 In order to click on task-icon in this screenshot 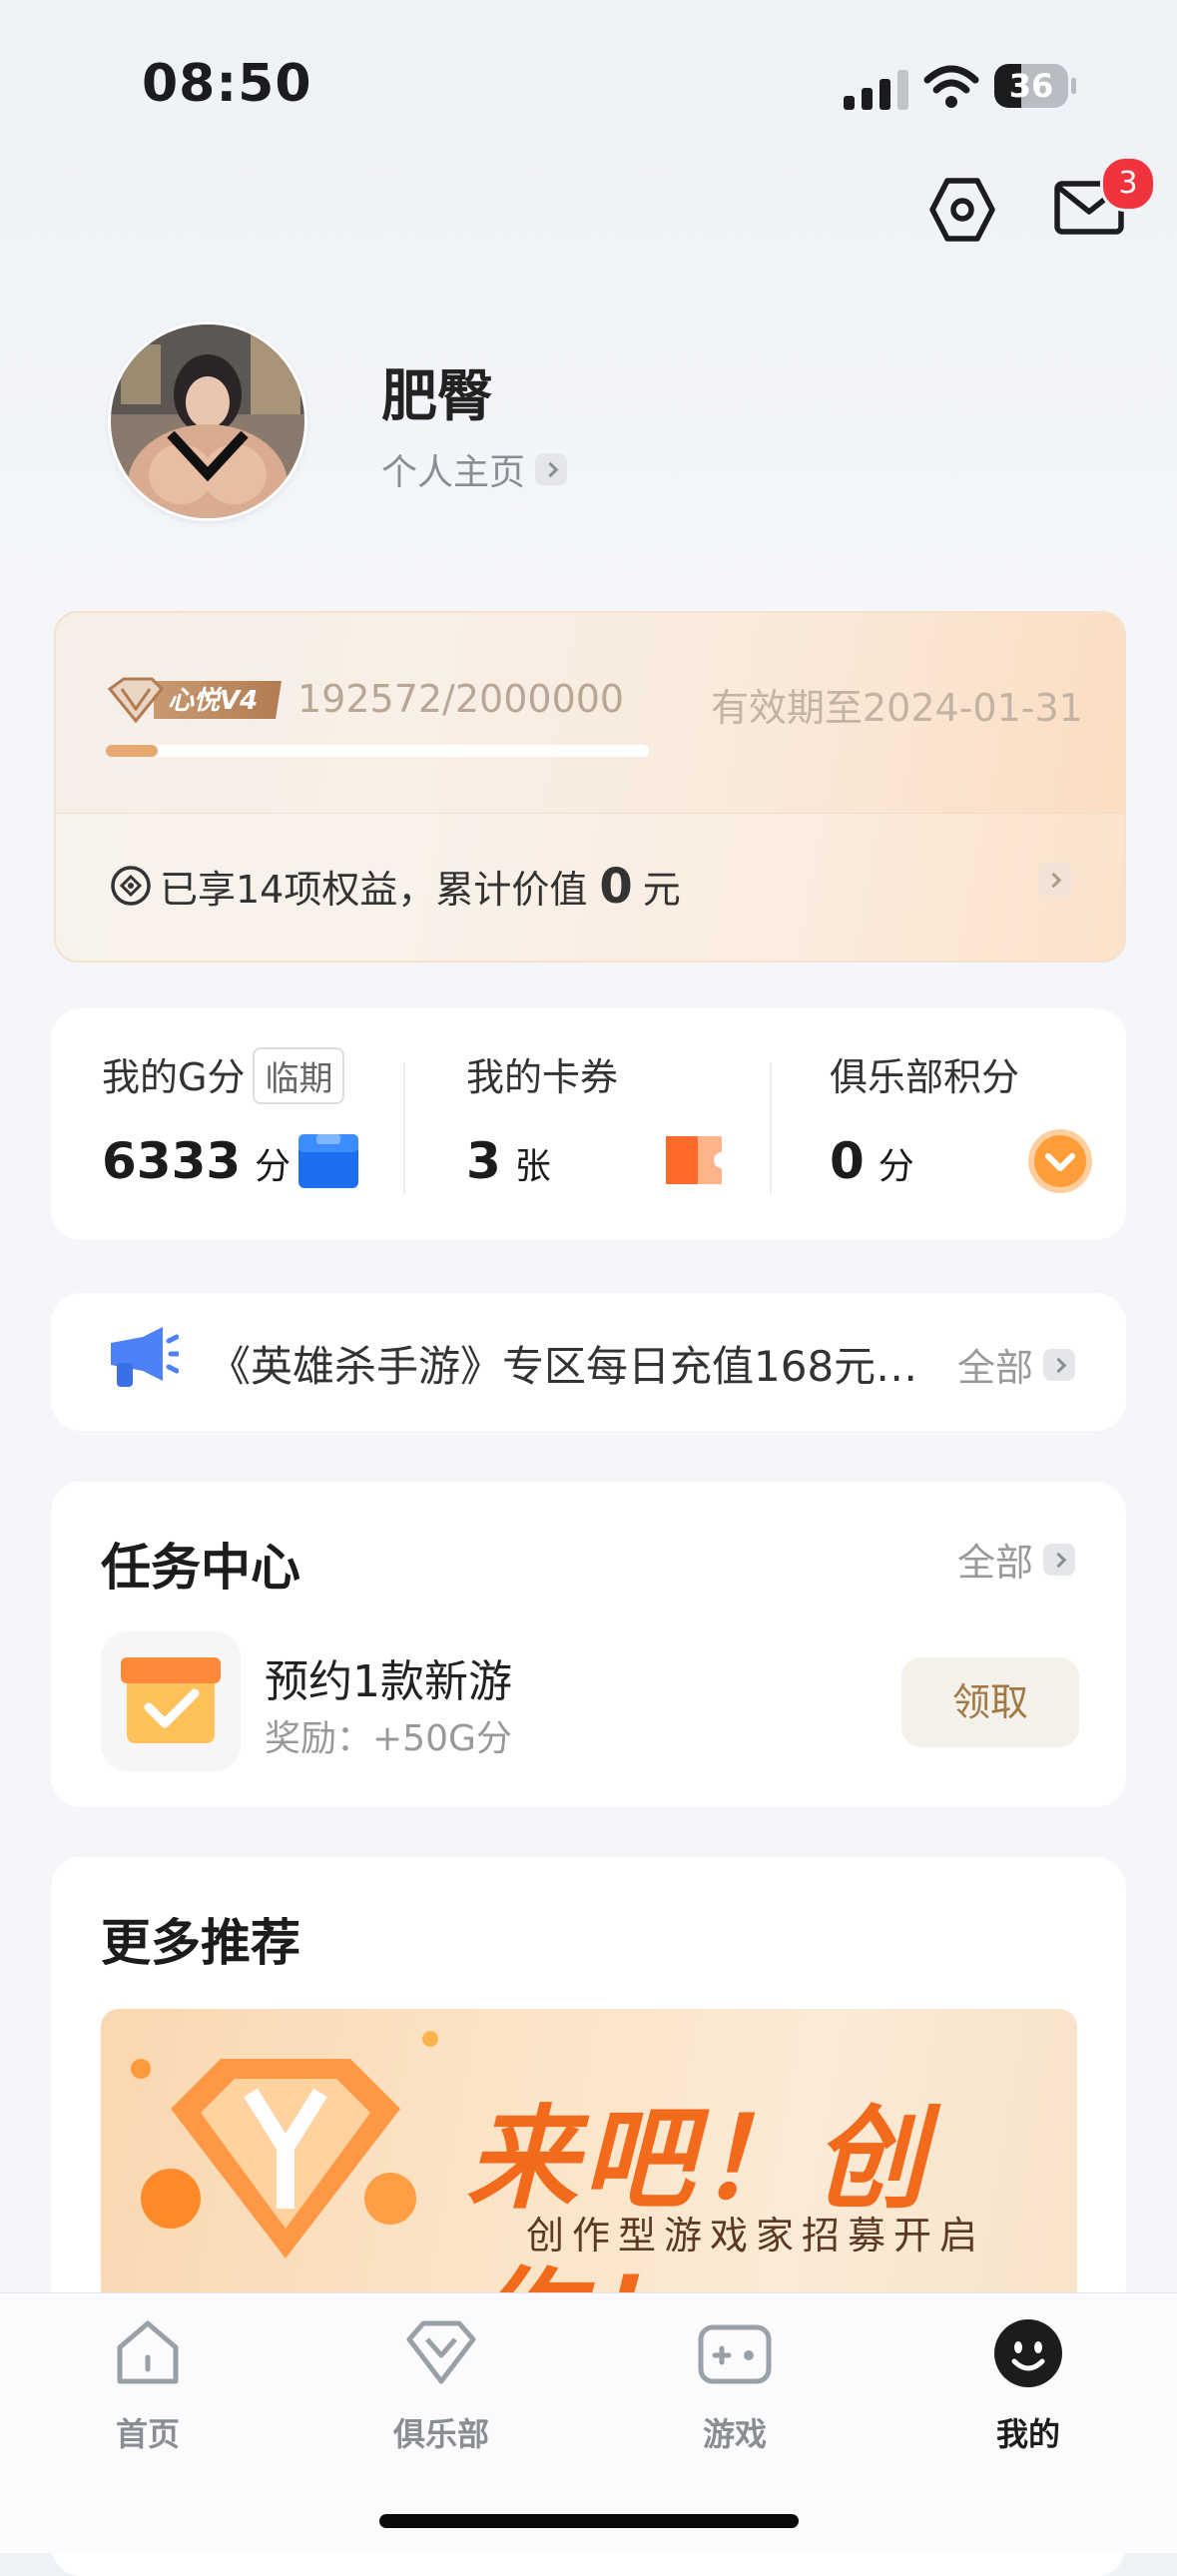, I will do `click(171, 1701)`.